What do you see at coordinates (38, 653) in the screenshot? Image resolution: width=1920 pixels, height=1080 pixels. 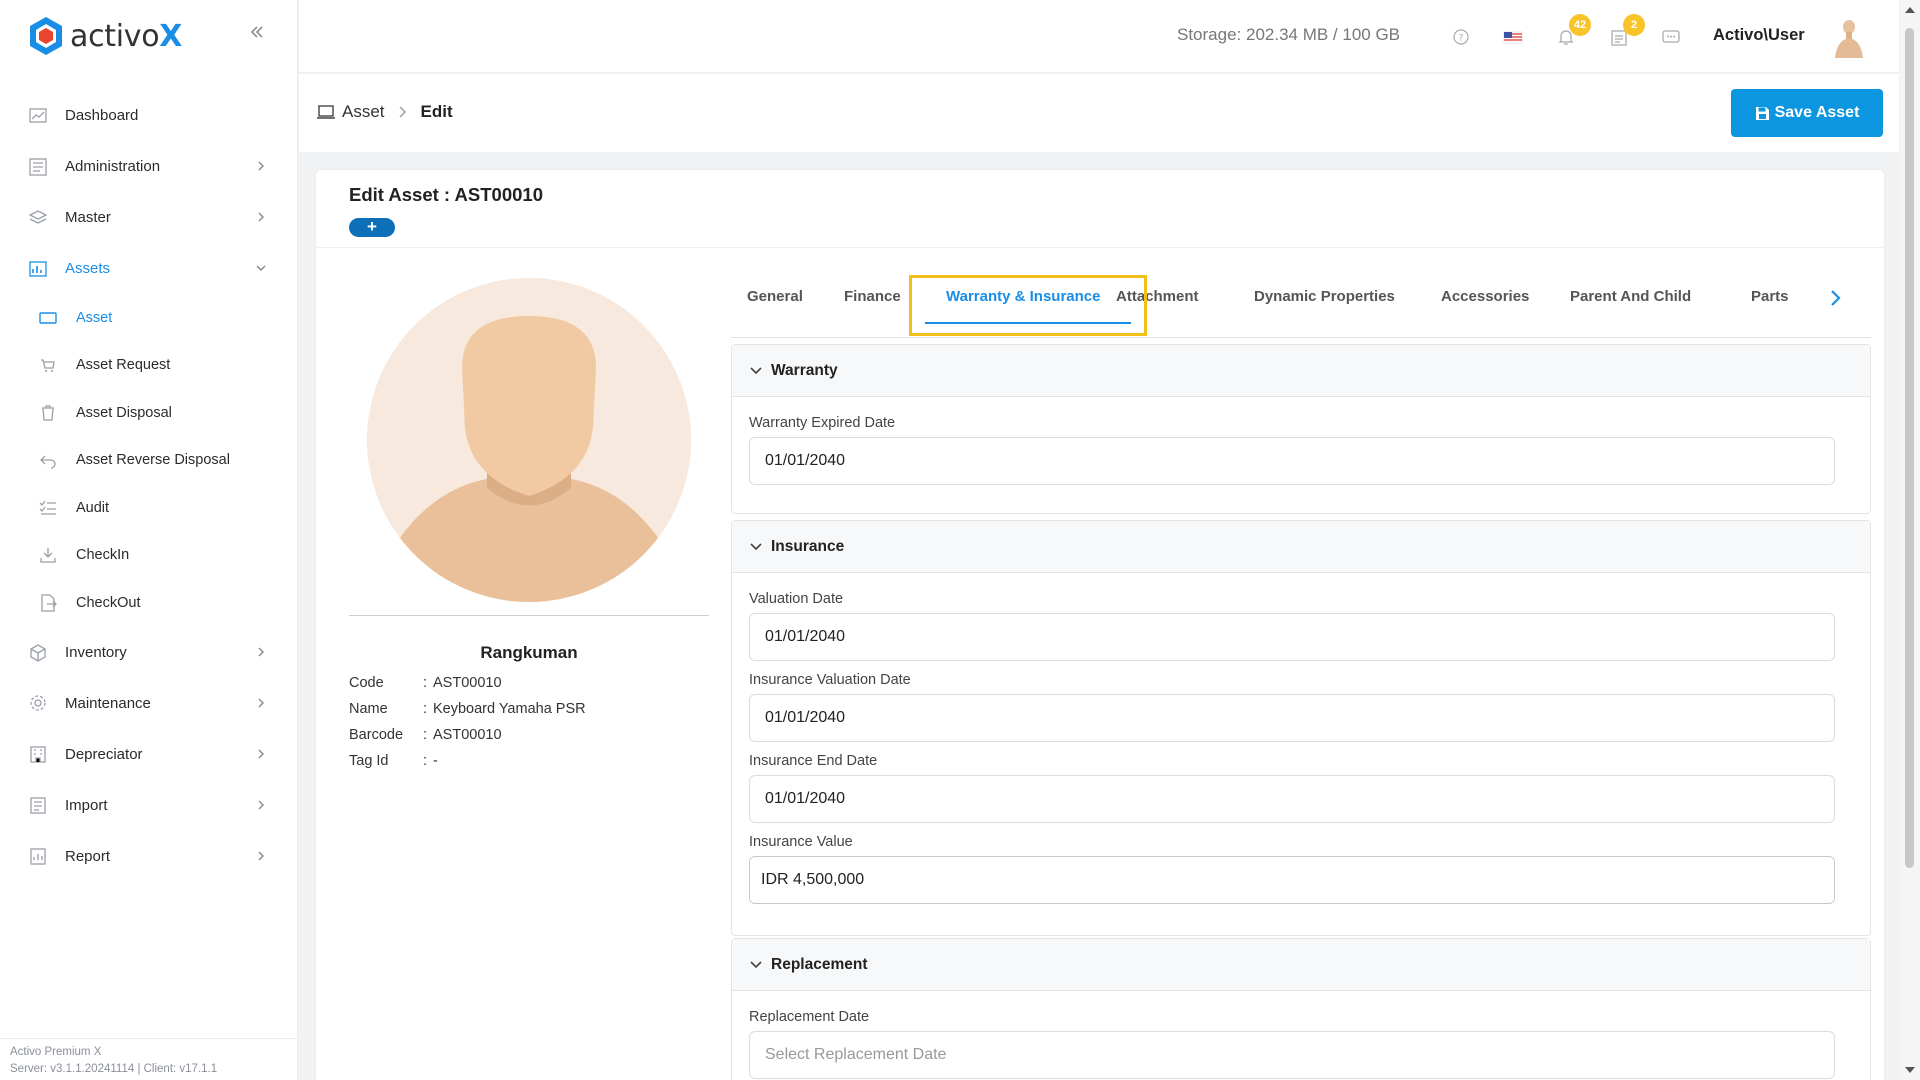 I see `inventory-icon` at bounding box center [38, 653].